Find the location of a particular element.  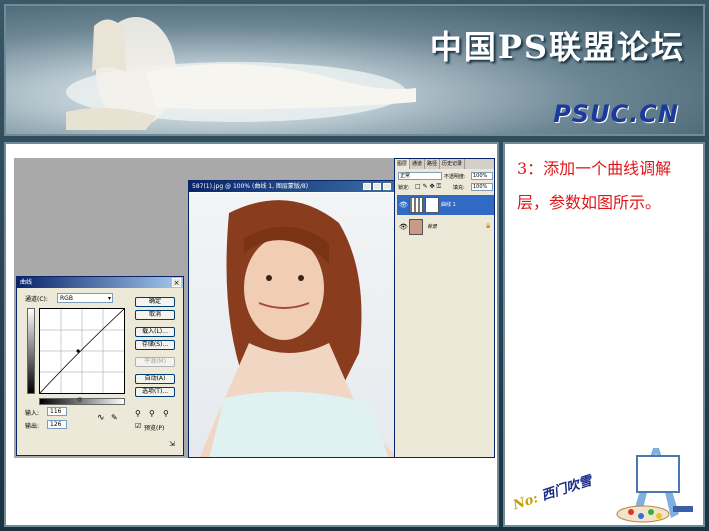

curves-adjustment-thumbnail is located at coordinates (416, 205).